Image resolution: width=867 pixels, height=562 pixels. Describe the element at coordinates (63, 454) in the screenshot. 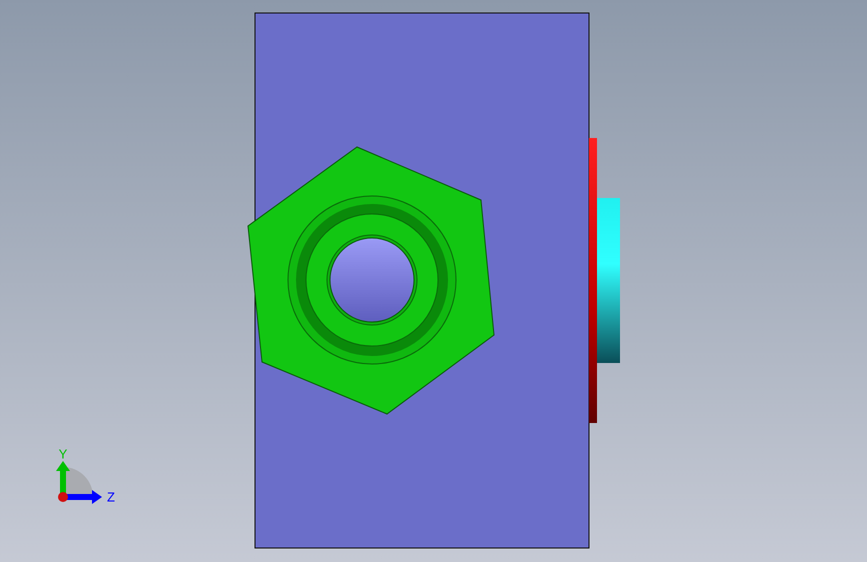

I see `axis-label: Y` at that location.